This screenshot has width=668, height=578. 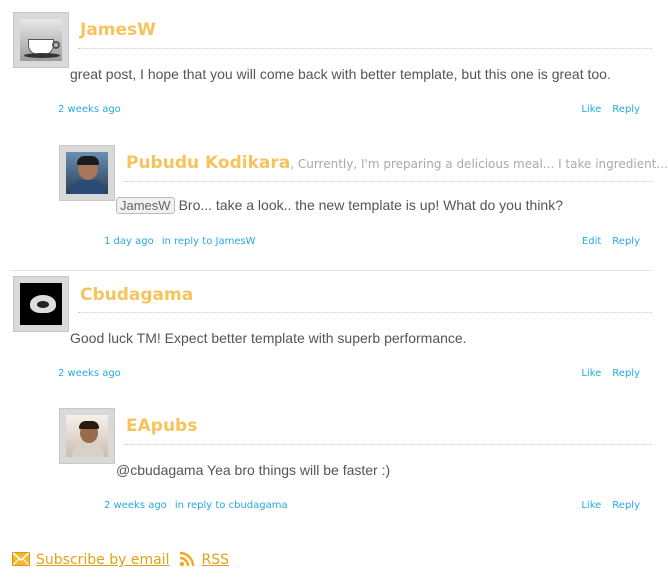 What do you see at coordinates (21, 559) in the screenshot?
I see `mail-icon` at bounding box center [21, 559].